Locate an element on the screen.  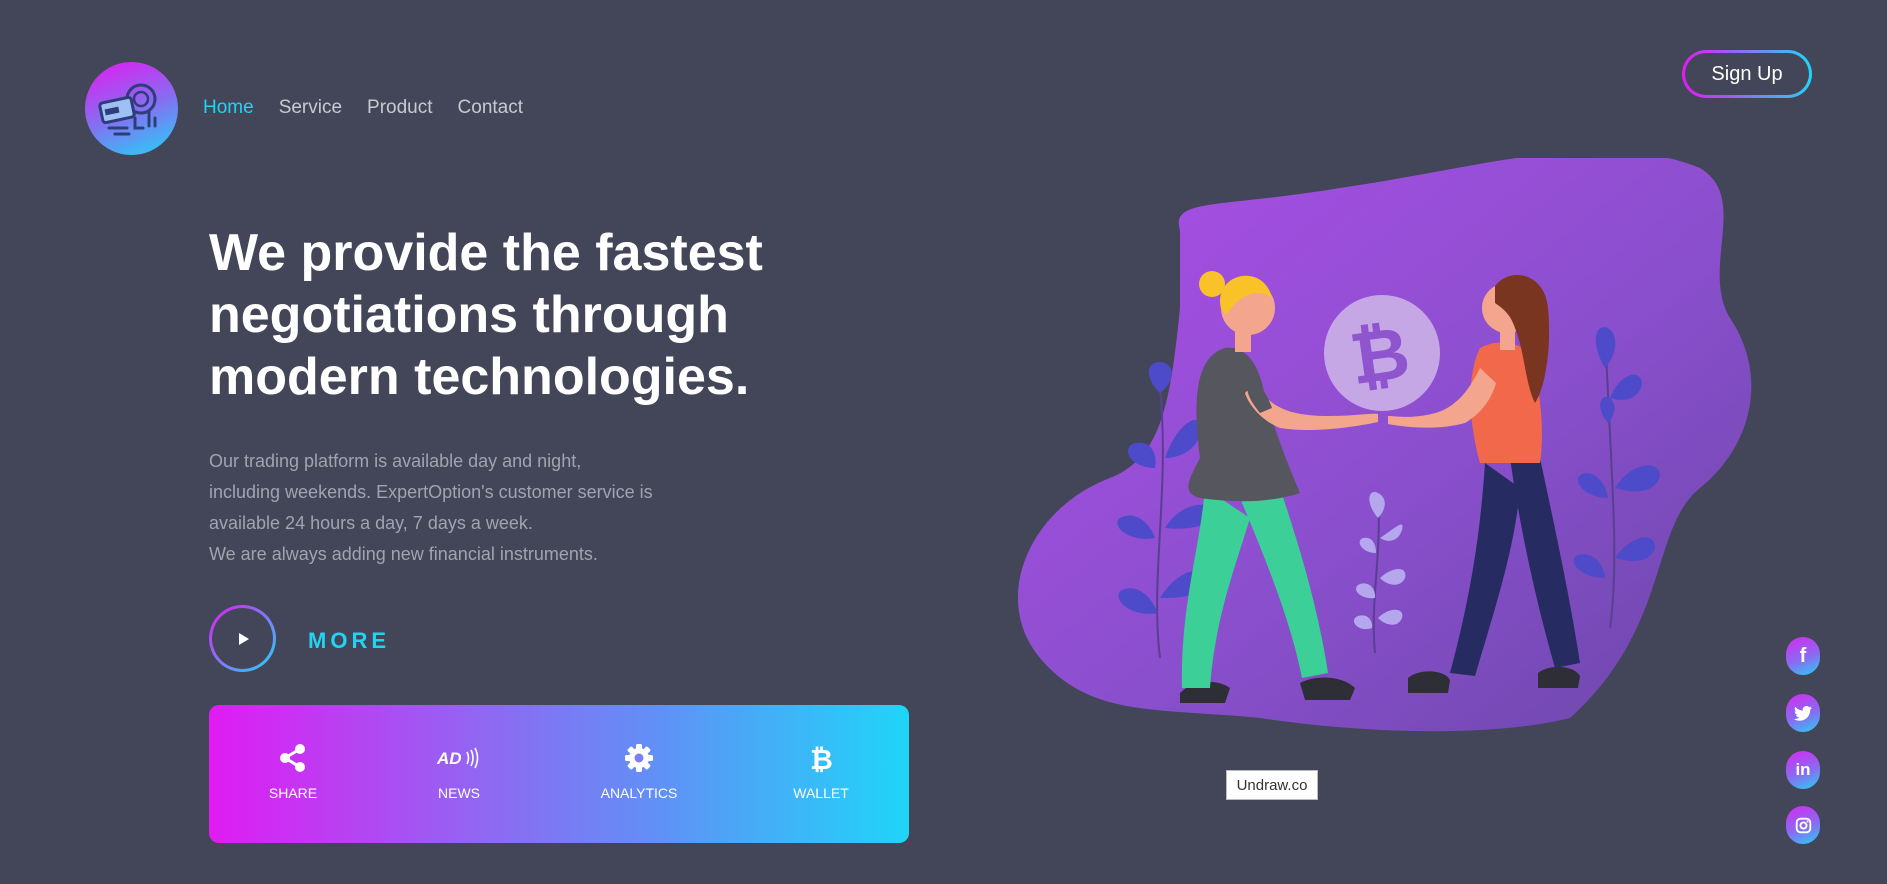
feature-share: SHARE is located at coordinates (293, 771).